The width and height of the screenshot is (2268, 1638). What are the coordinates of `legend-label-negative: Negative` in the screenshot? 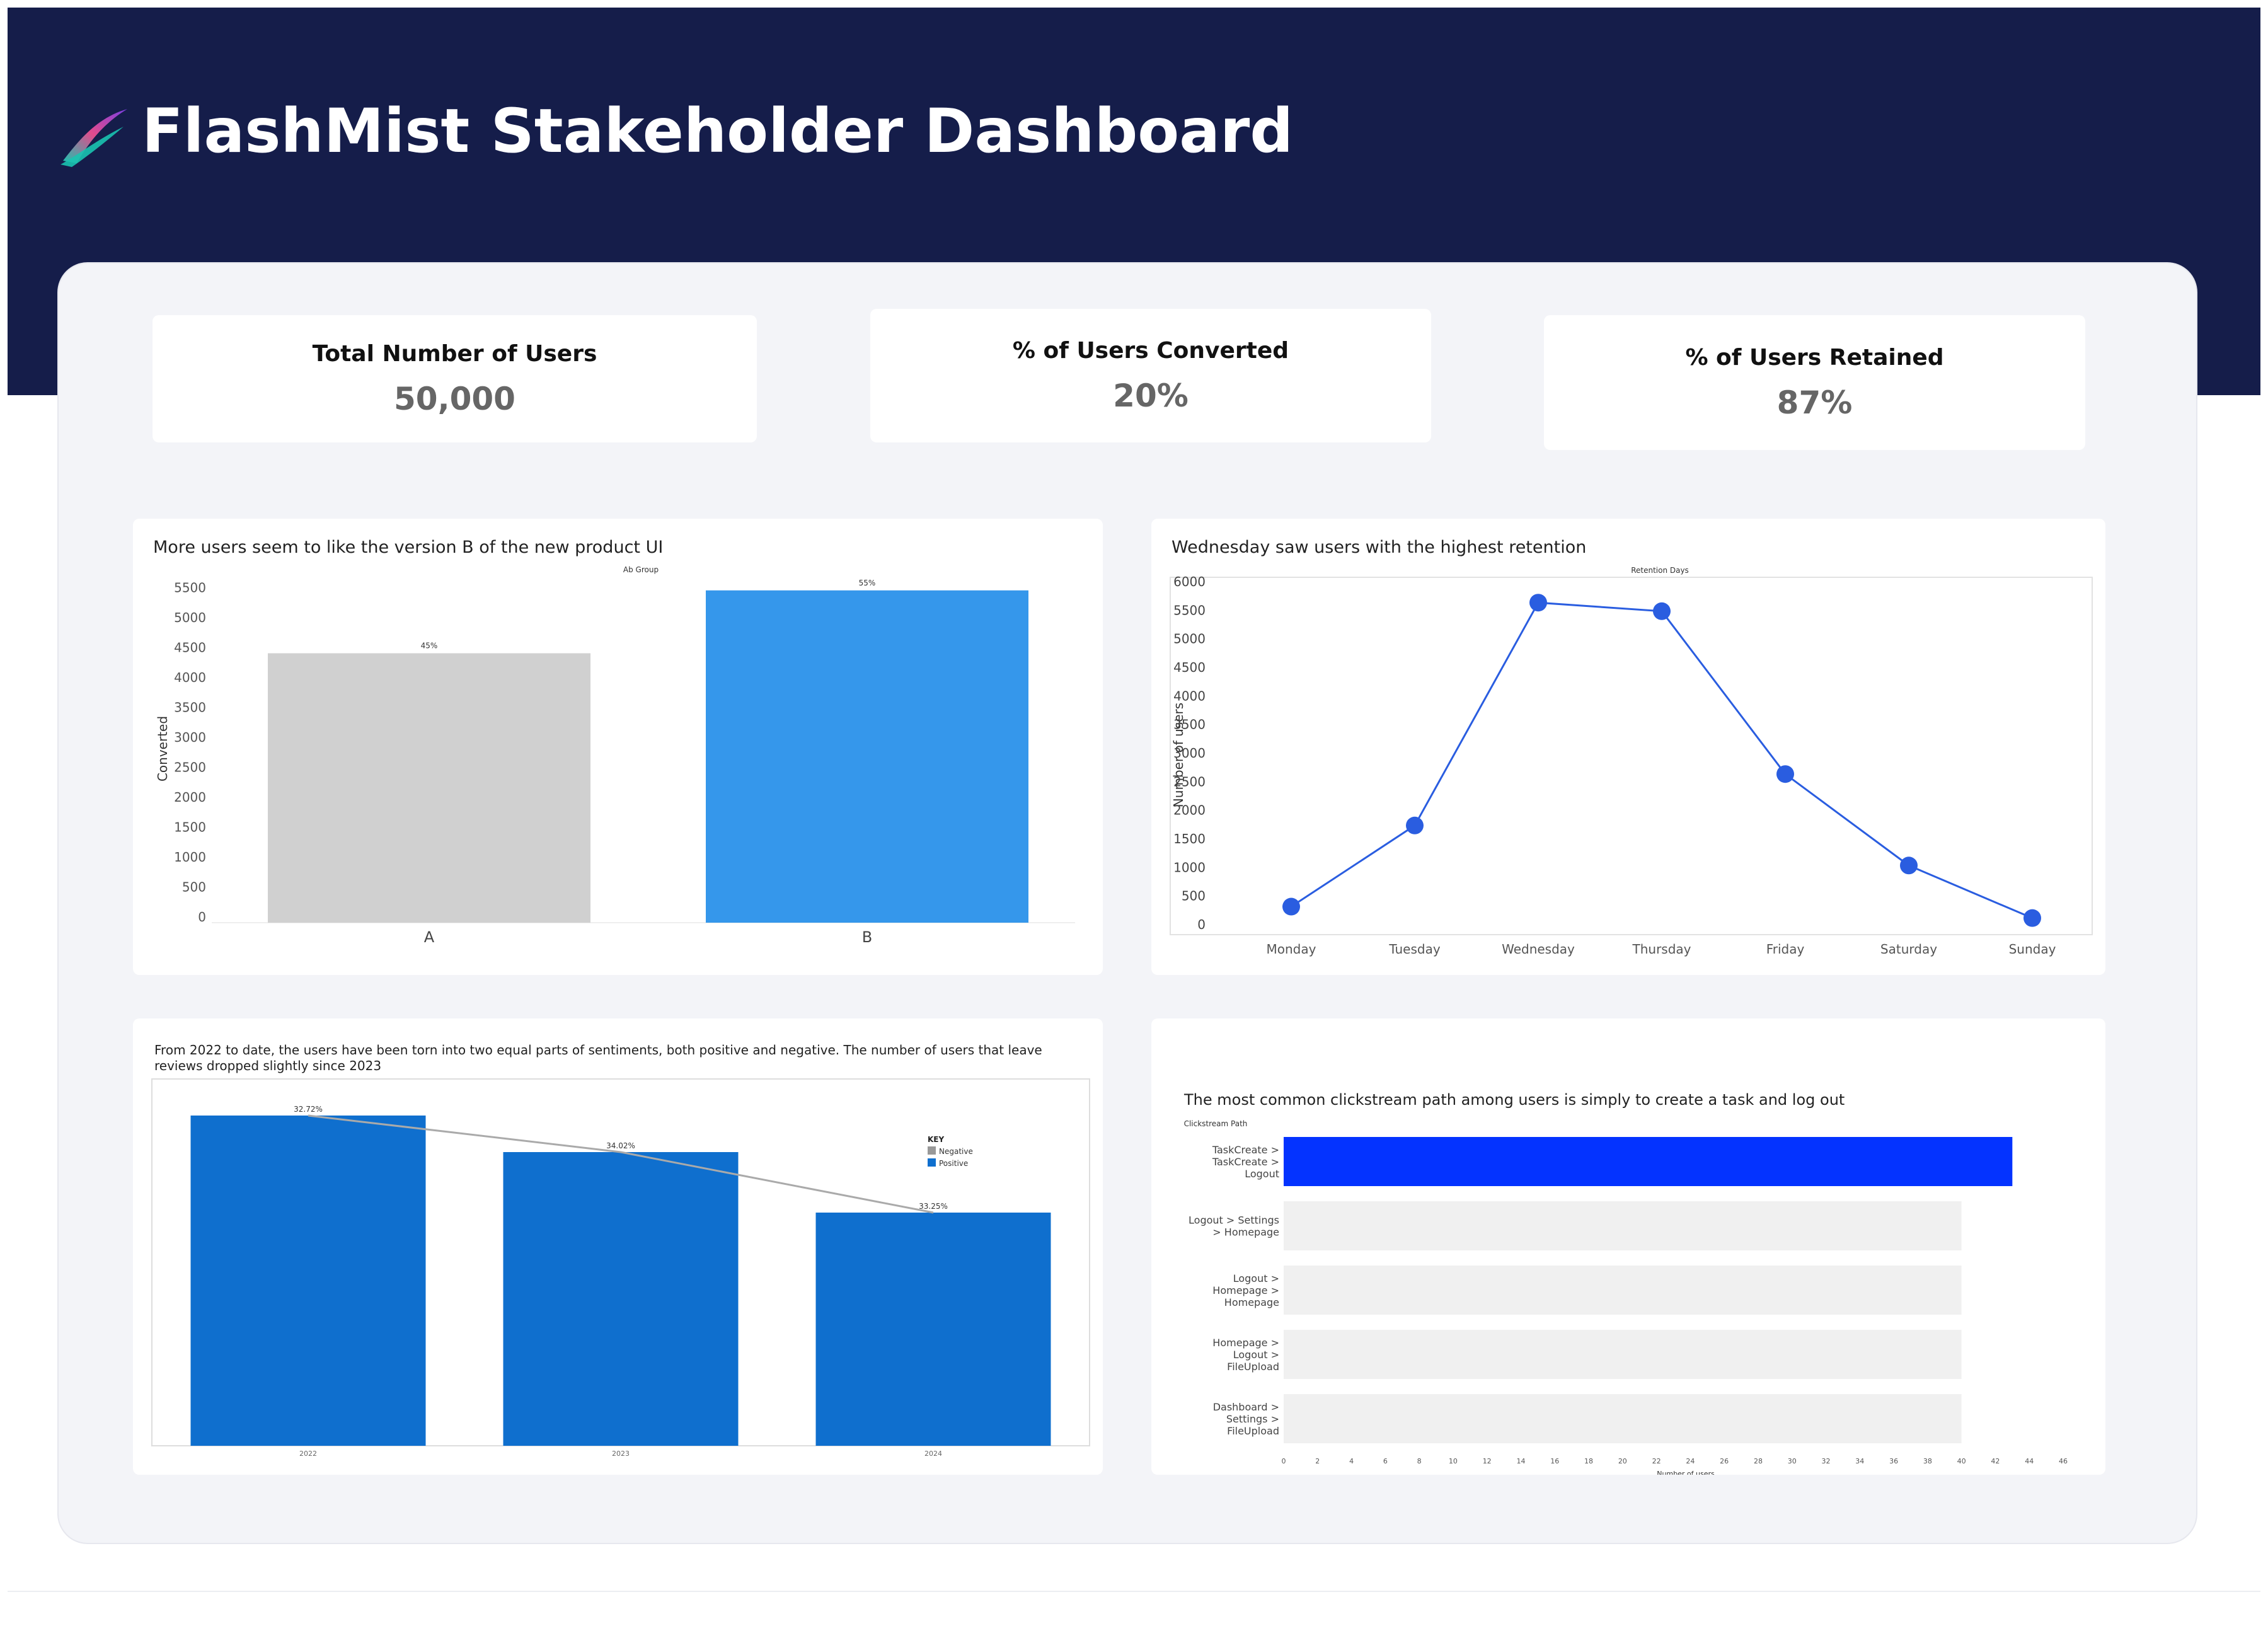 It's located at (956, 1151).